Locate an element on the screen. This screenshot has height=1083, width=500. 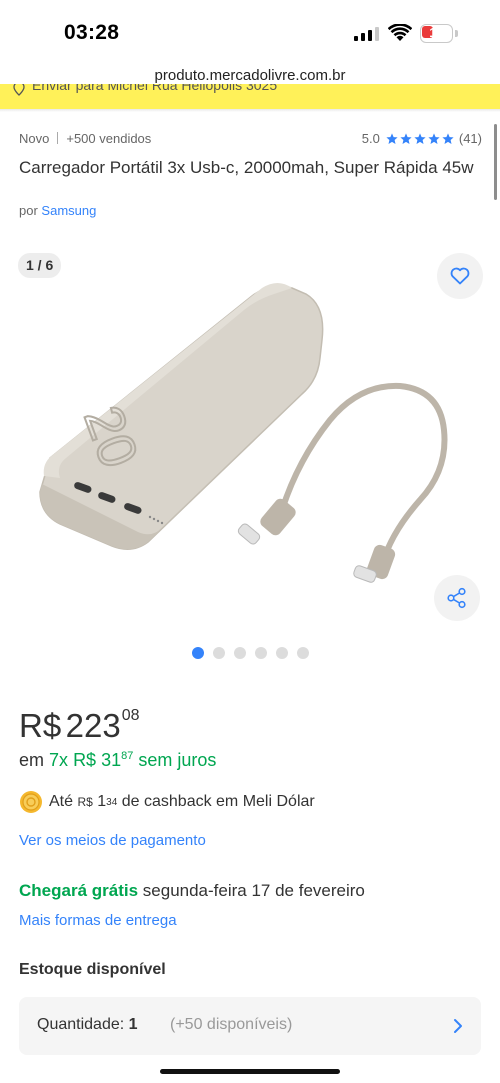
rating-value: 5.0 is located at coordinates (370, 138).